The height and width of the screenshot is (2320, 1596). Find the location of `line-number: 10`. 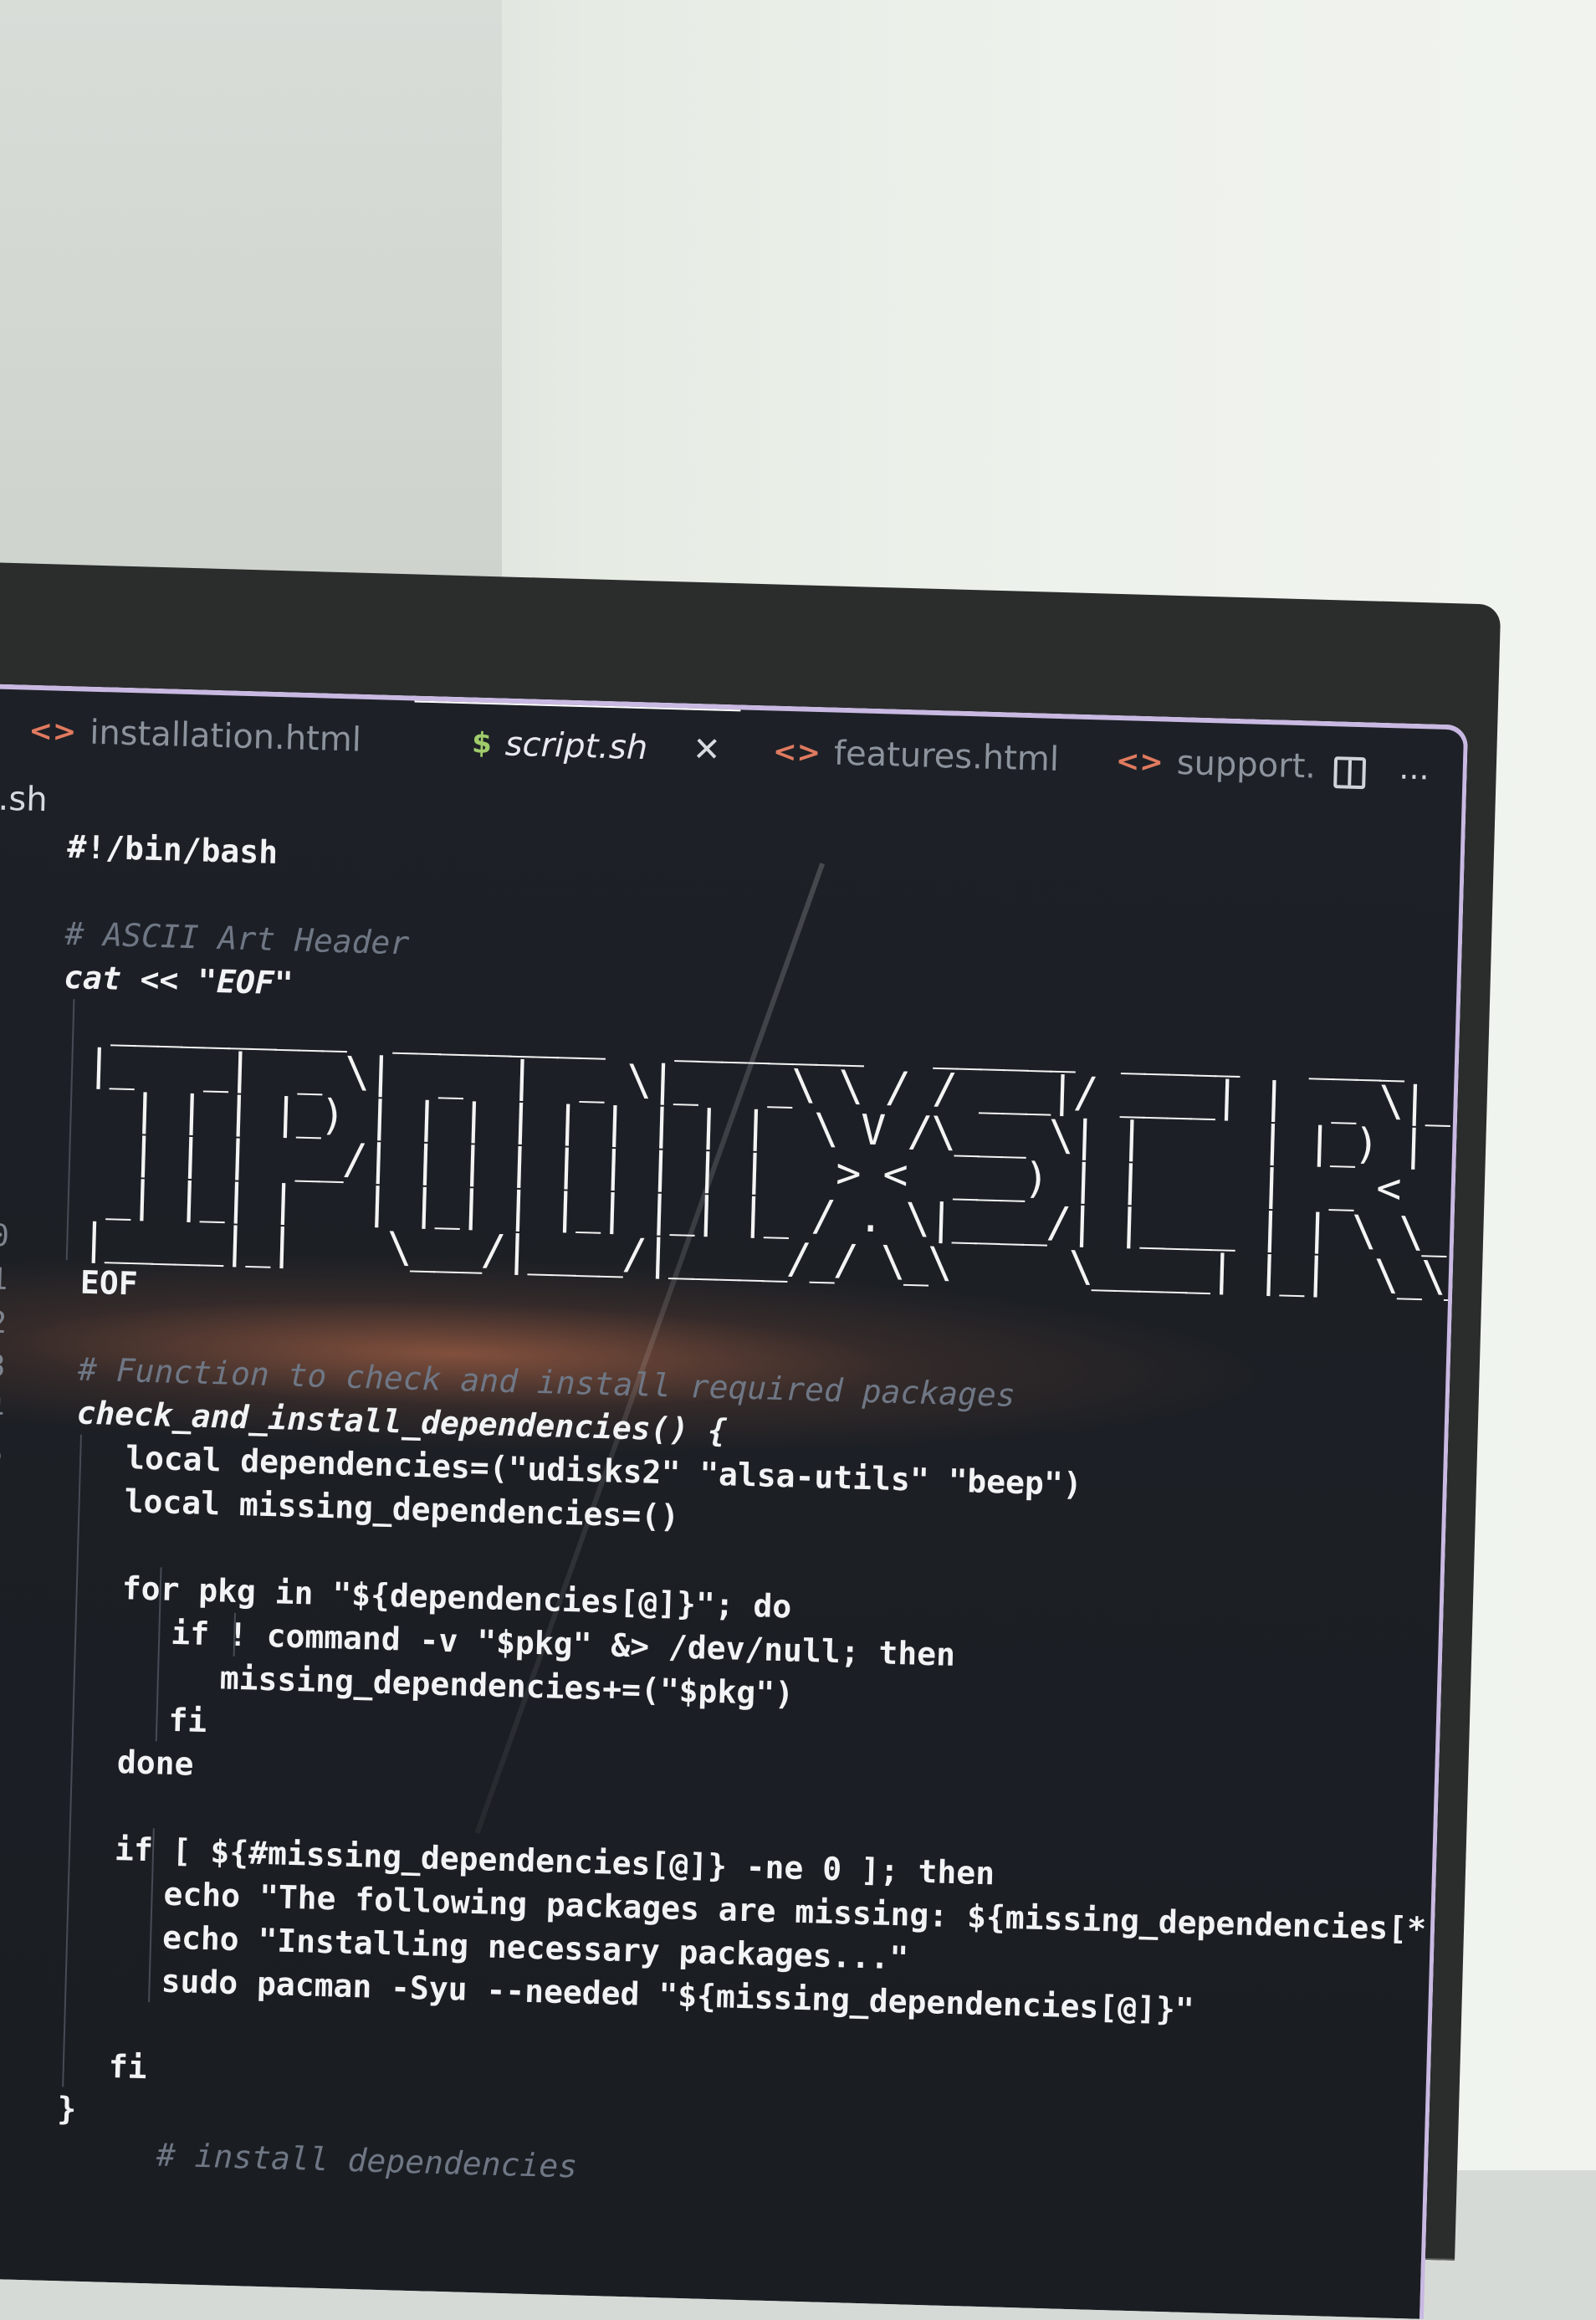

line-number: 10 is located at coordinates (5, 1235).